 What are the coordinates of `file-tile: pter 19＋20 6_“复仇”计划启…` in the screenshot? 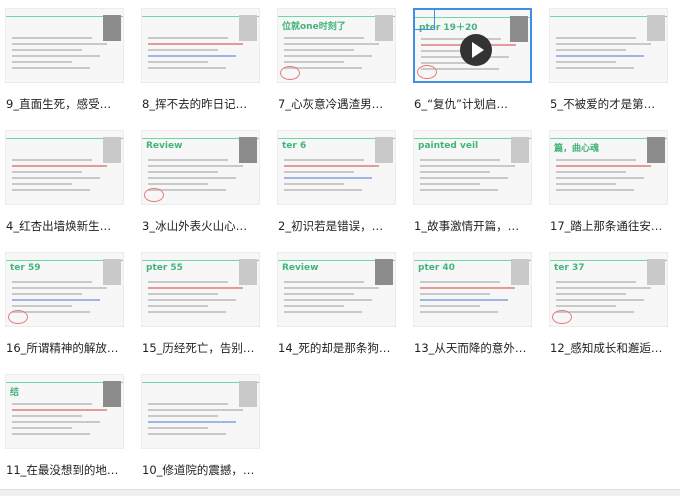 It's located at (476, 59).